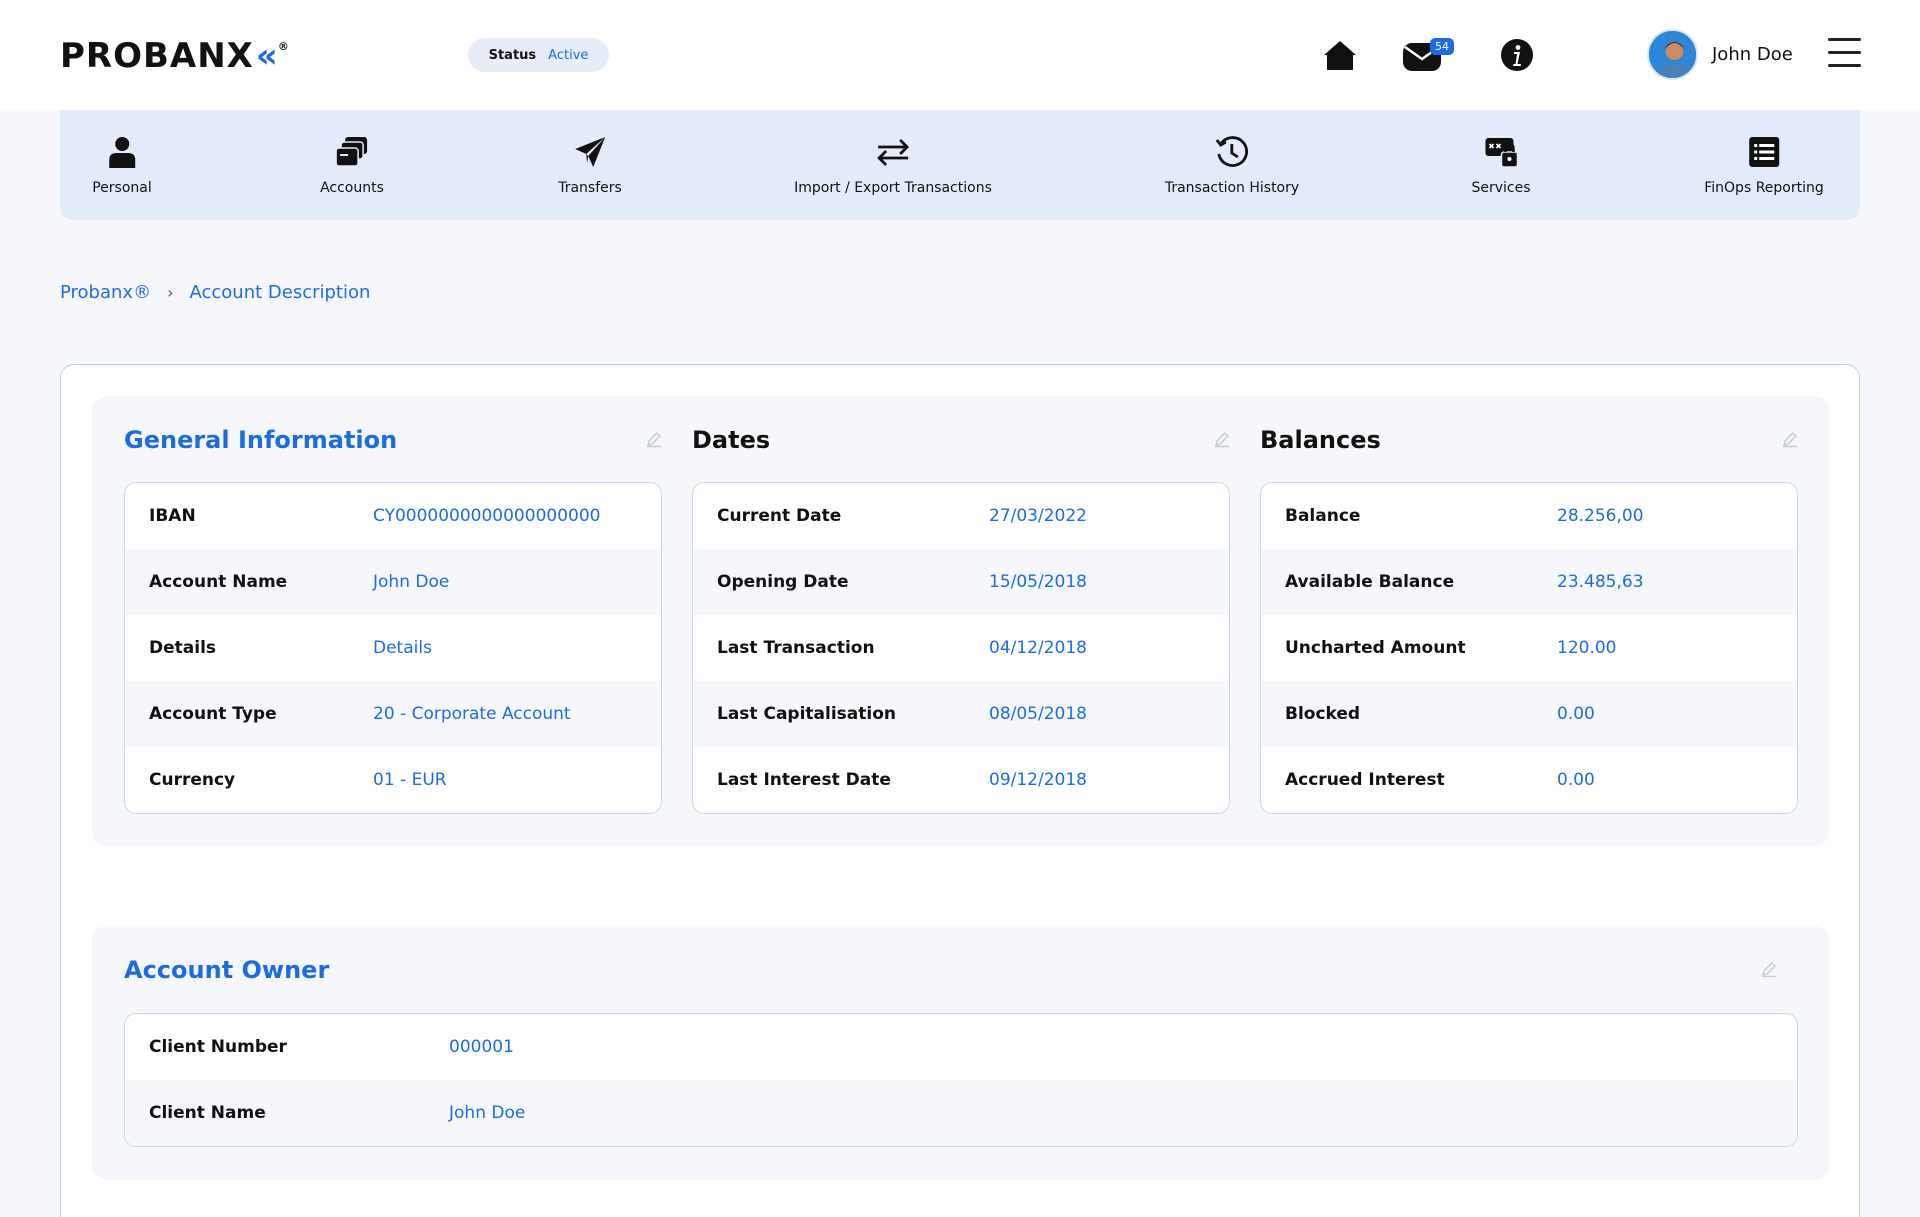 The width and height of the screenshot is (1920, 1217). I want to click on dates-title: Dates, so click(731, 440).